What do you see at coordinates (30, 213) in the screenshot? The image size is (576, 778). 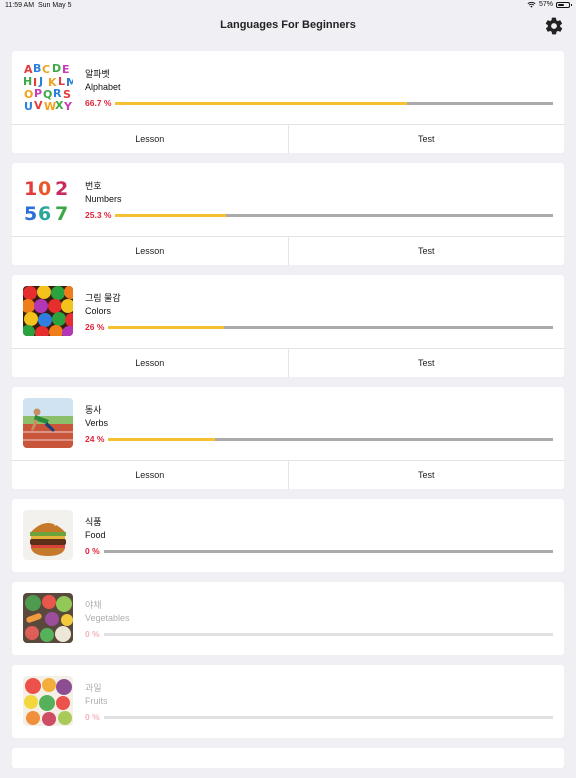 I see `svg-text: 5` at bounding box center [30, 213].